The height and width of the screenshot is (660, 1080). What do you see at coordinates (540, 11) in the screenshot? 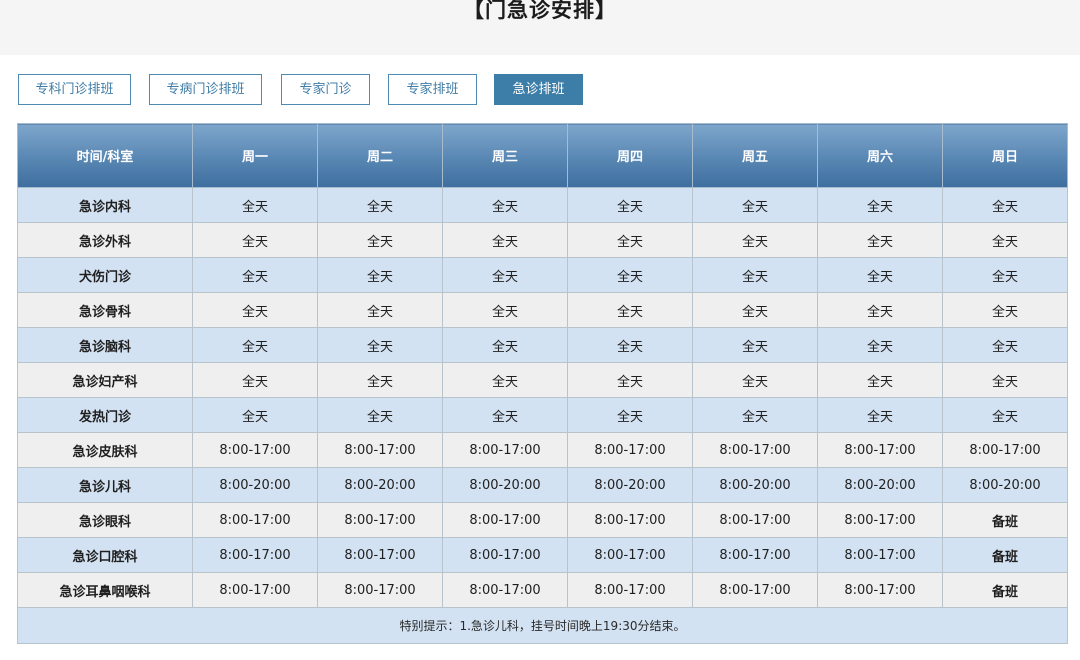
I see `page-title: 【门急诊安排】` at bounding box center [540, 11].